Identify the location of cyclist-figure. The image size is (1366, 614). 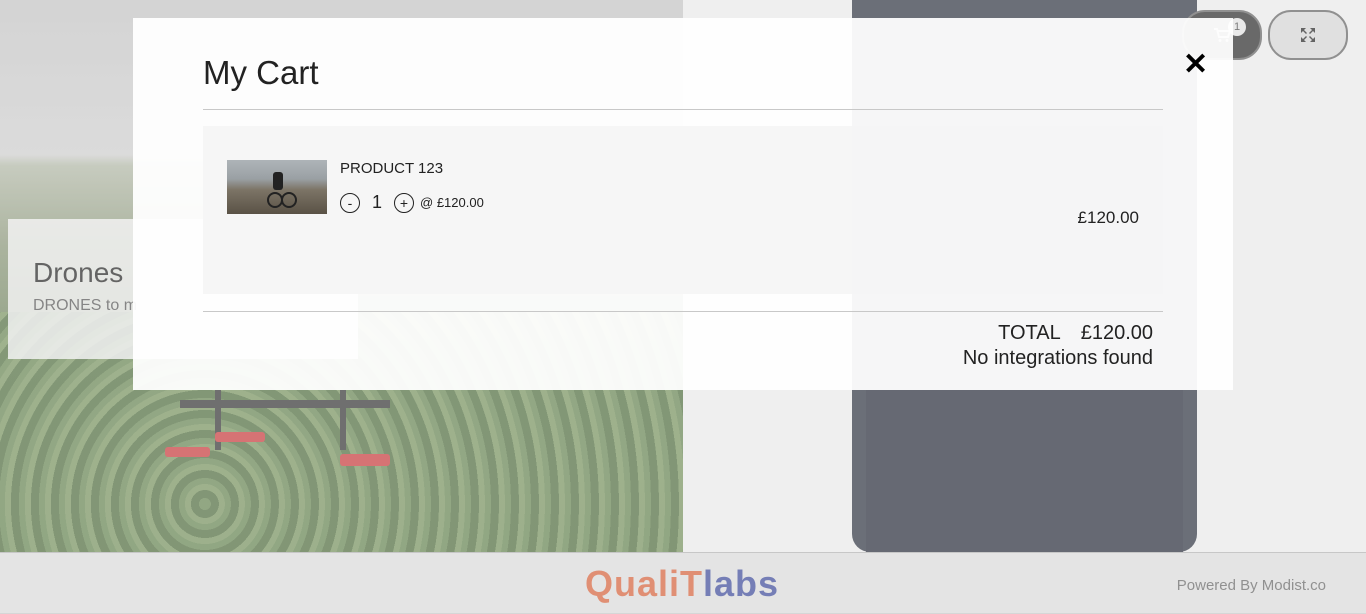
(278, 181).